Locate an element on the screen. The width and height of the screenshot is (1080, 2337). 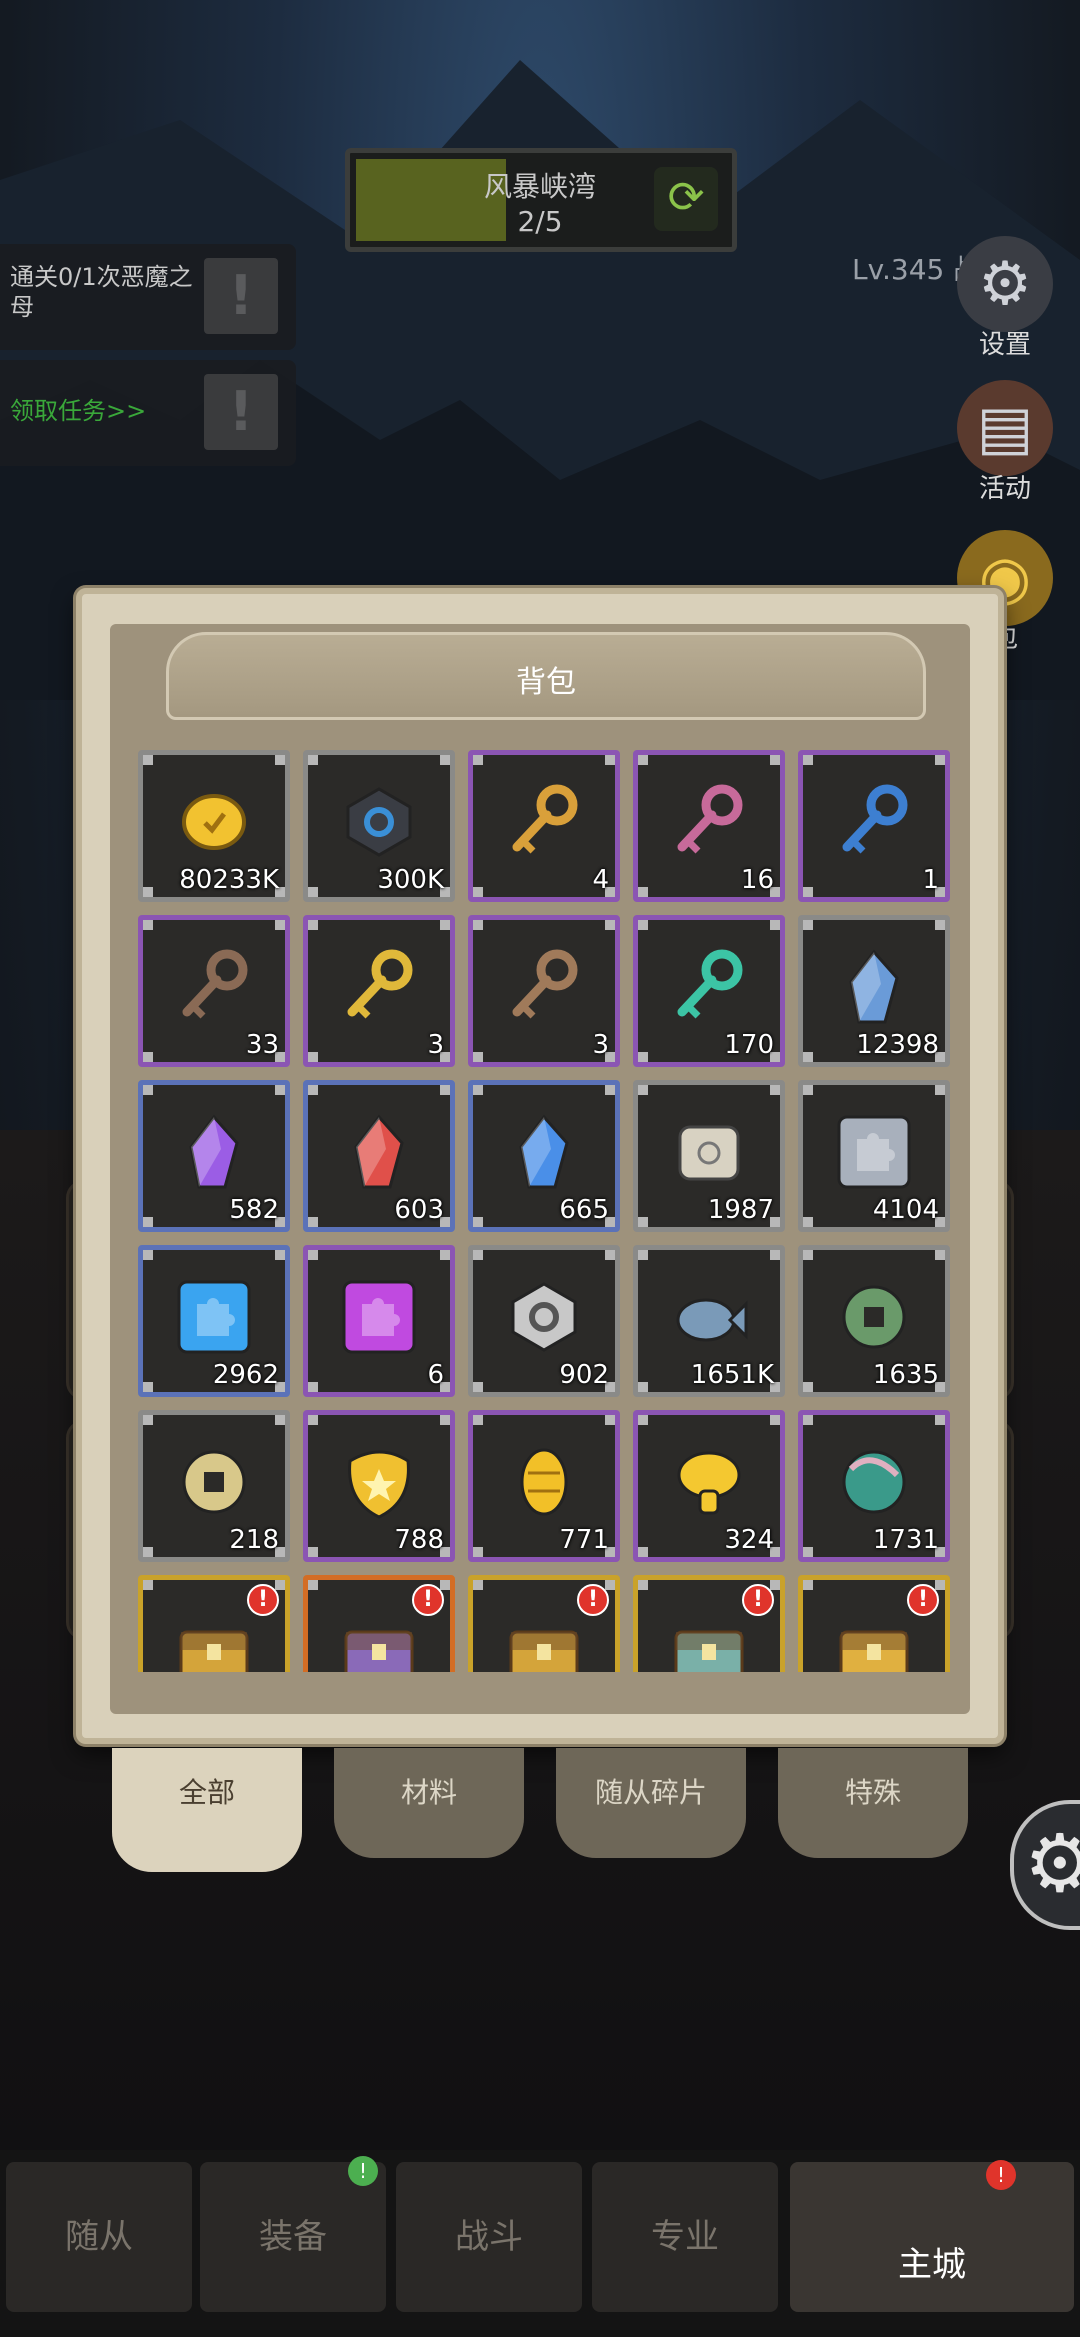
inventory-slot: 665 is located at coordinates (544, 1156).